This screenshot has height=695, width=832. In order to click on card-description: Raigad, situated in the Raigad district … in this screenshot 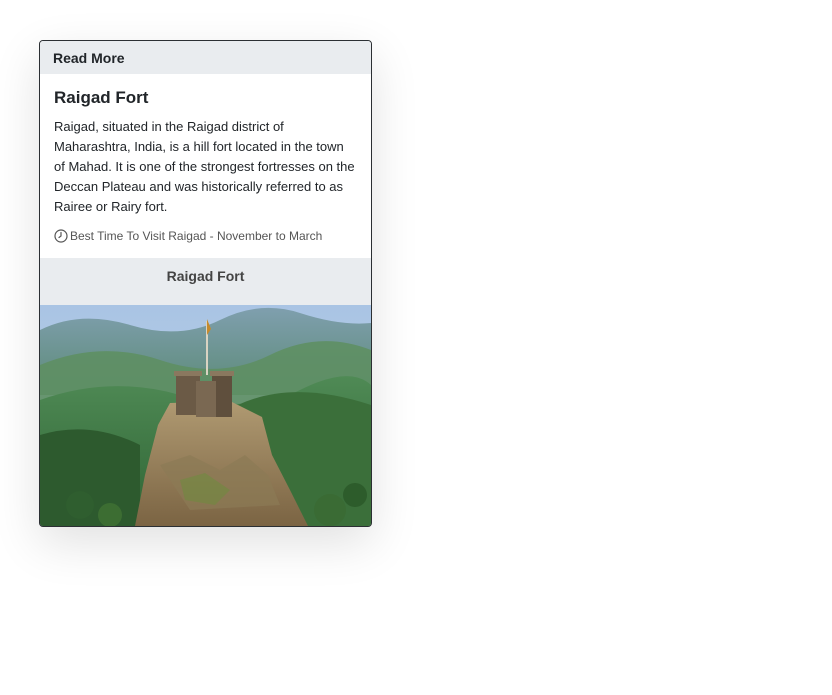, I will do `click(204, 166)`.